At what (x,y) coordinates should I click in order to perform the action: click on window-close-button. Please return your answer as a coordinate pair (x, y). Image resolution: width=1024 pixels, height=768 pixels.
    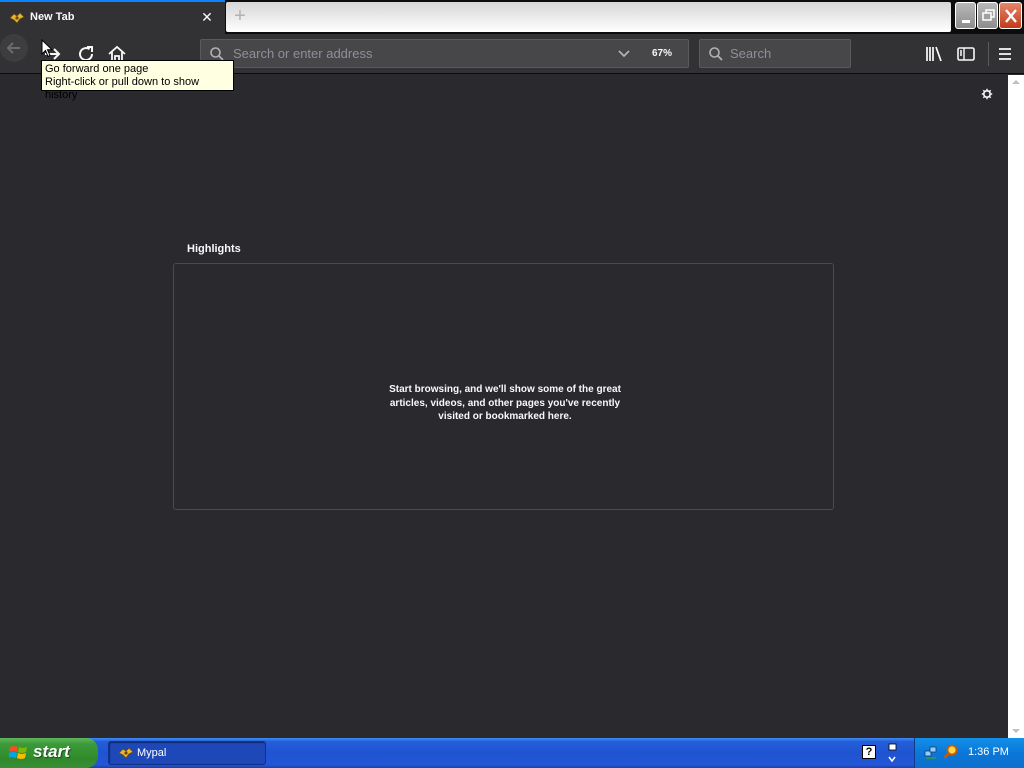
    Looking at the image, I should click on (1010, 15).